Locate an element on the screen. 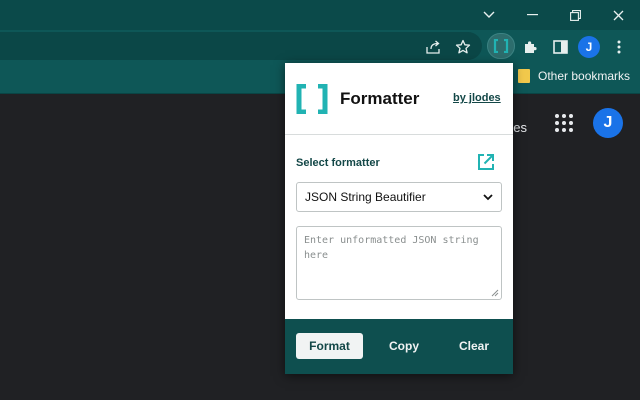 The image size is (640, 400). popup-footer: Format Copy Clear is located at coordinates (399, 346).